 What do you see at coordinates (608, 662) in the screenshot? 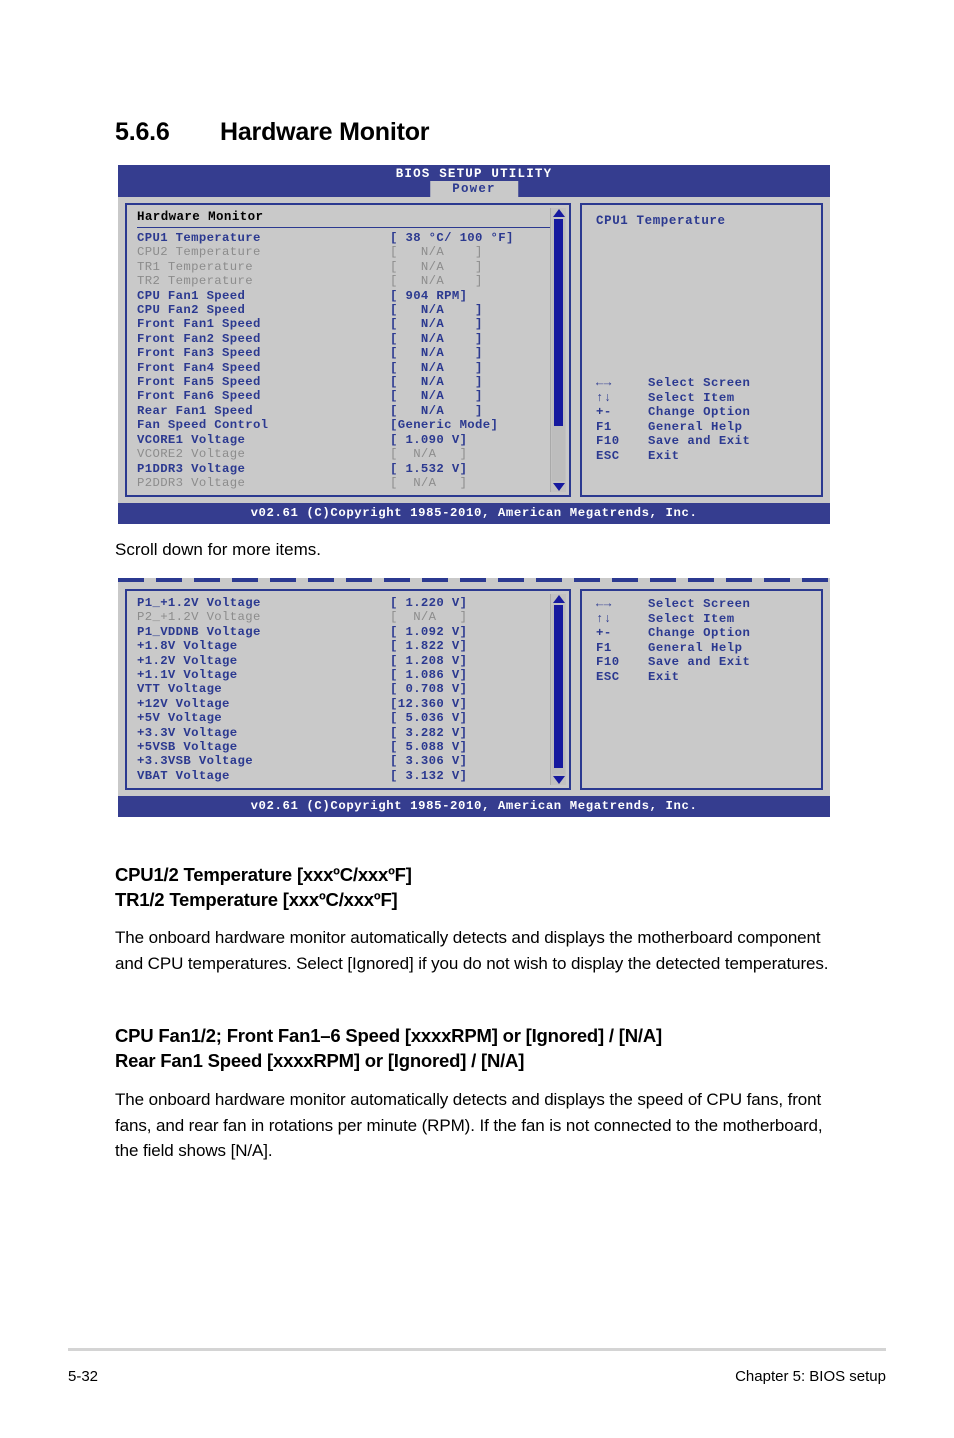
I see `key-legend-key: F10` at bounding box center [608, 662].